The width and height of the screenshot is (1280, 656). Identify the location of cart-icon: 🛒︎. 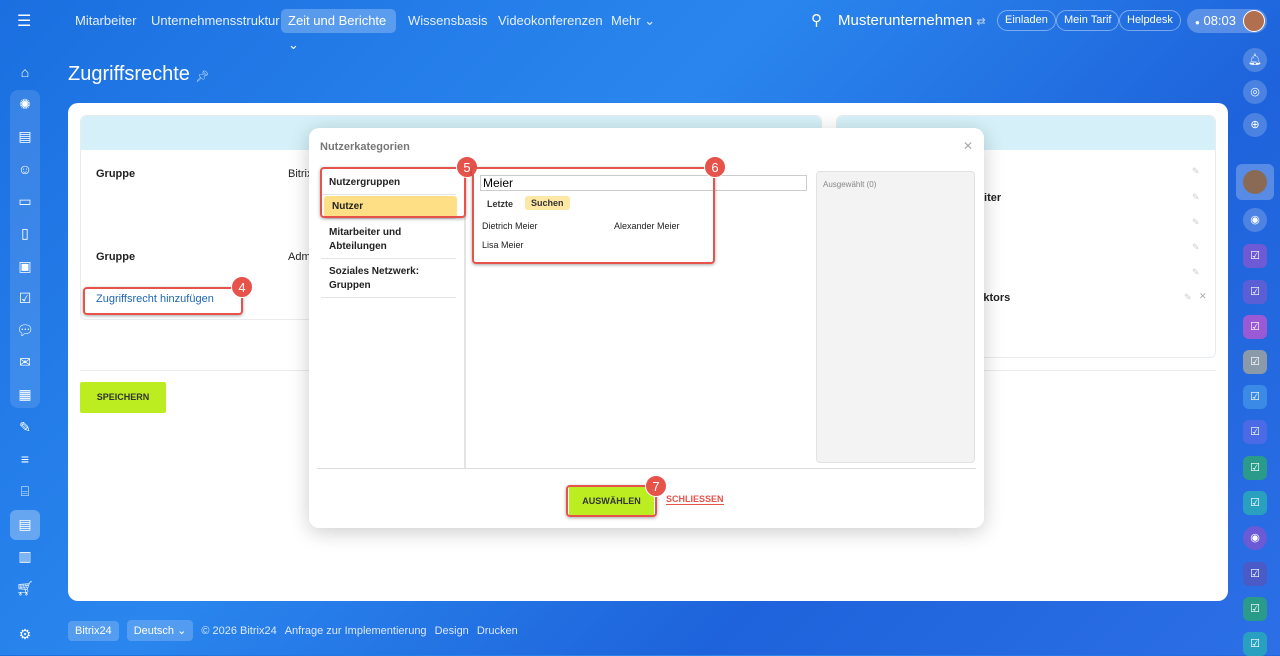
(25, 588).